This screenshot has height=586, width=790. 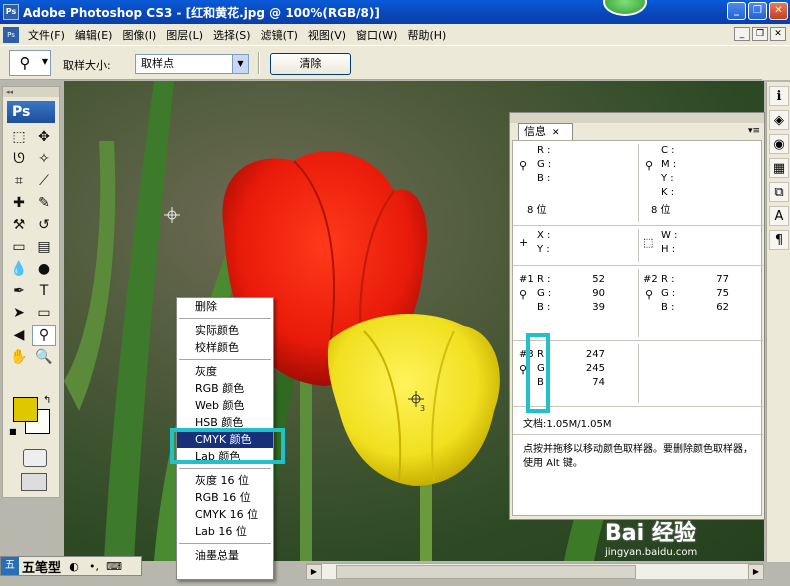 I want to click on menu-item-rgb-color: RGB 颜色, so click(x=225, y=388).